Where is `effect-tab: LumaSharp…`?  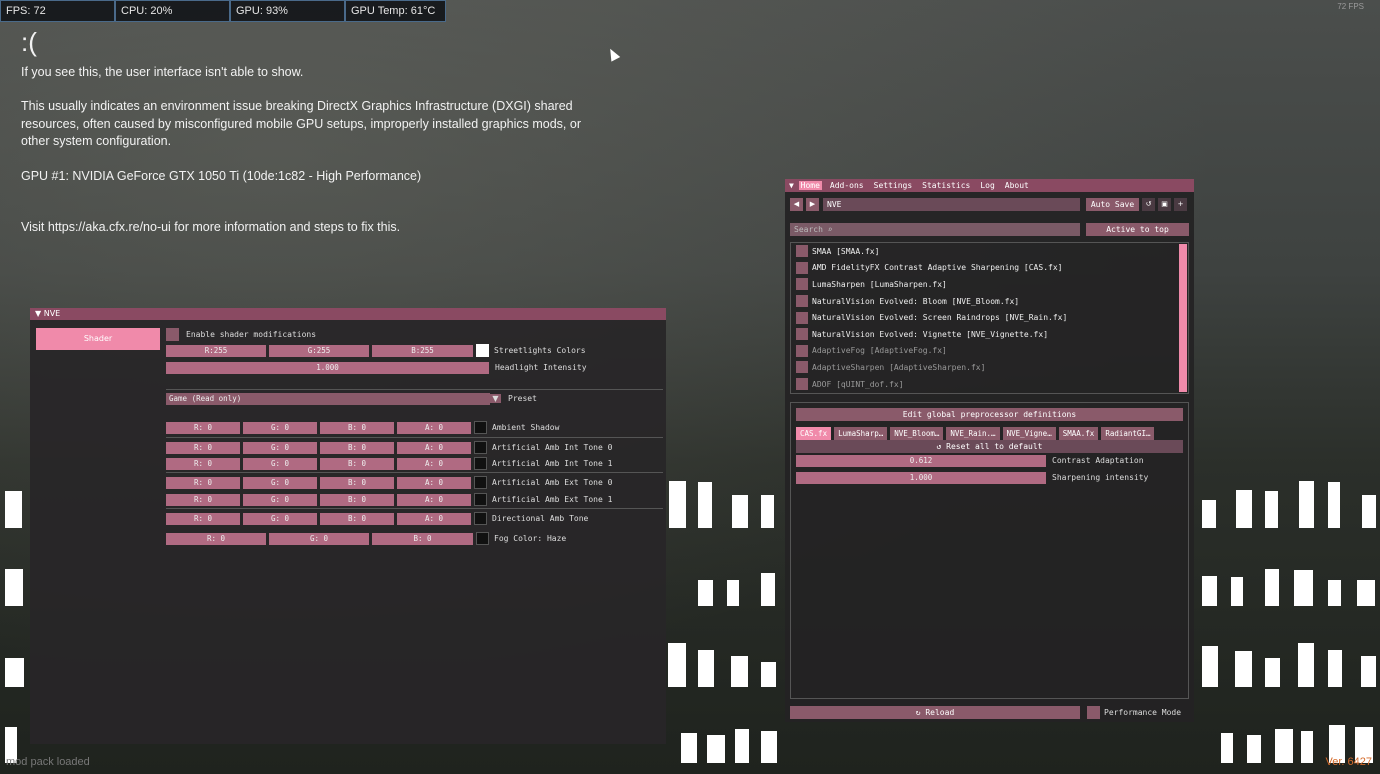
effect-tab: LumaSharp… is located at coordinates (861, 433).